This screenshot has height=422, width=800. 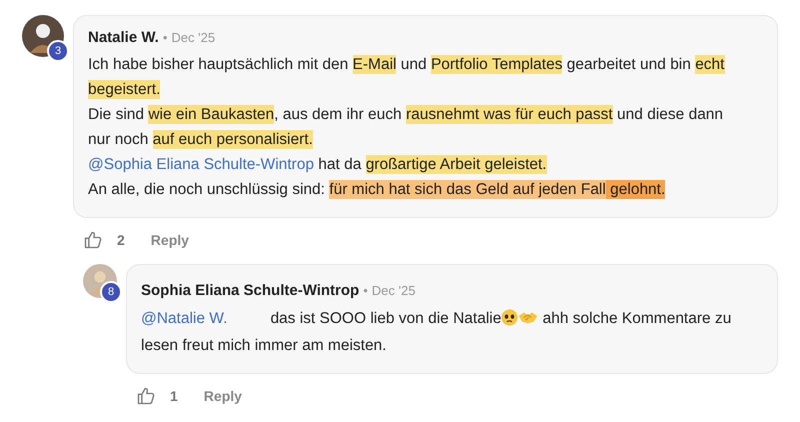 I want to click on comment-text: Ich habe bisher hauptsächlich mit den E-Mail und Portfolio Templates gearbeitet und bin echt begeistert., so click(x=407, y=77).